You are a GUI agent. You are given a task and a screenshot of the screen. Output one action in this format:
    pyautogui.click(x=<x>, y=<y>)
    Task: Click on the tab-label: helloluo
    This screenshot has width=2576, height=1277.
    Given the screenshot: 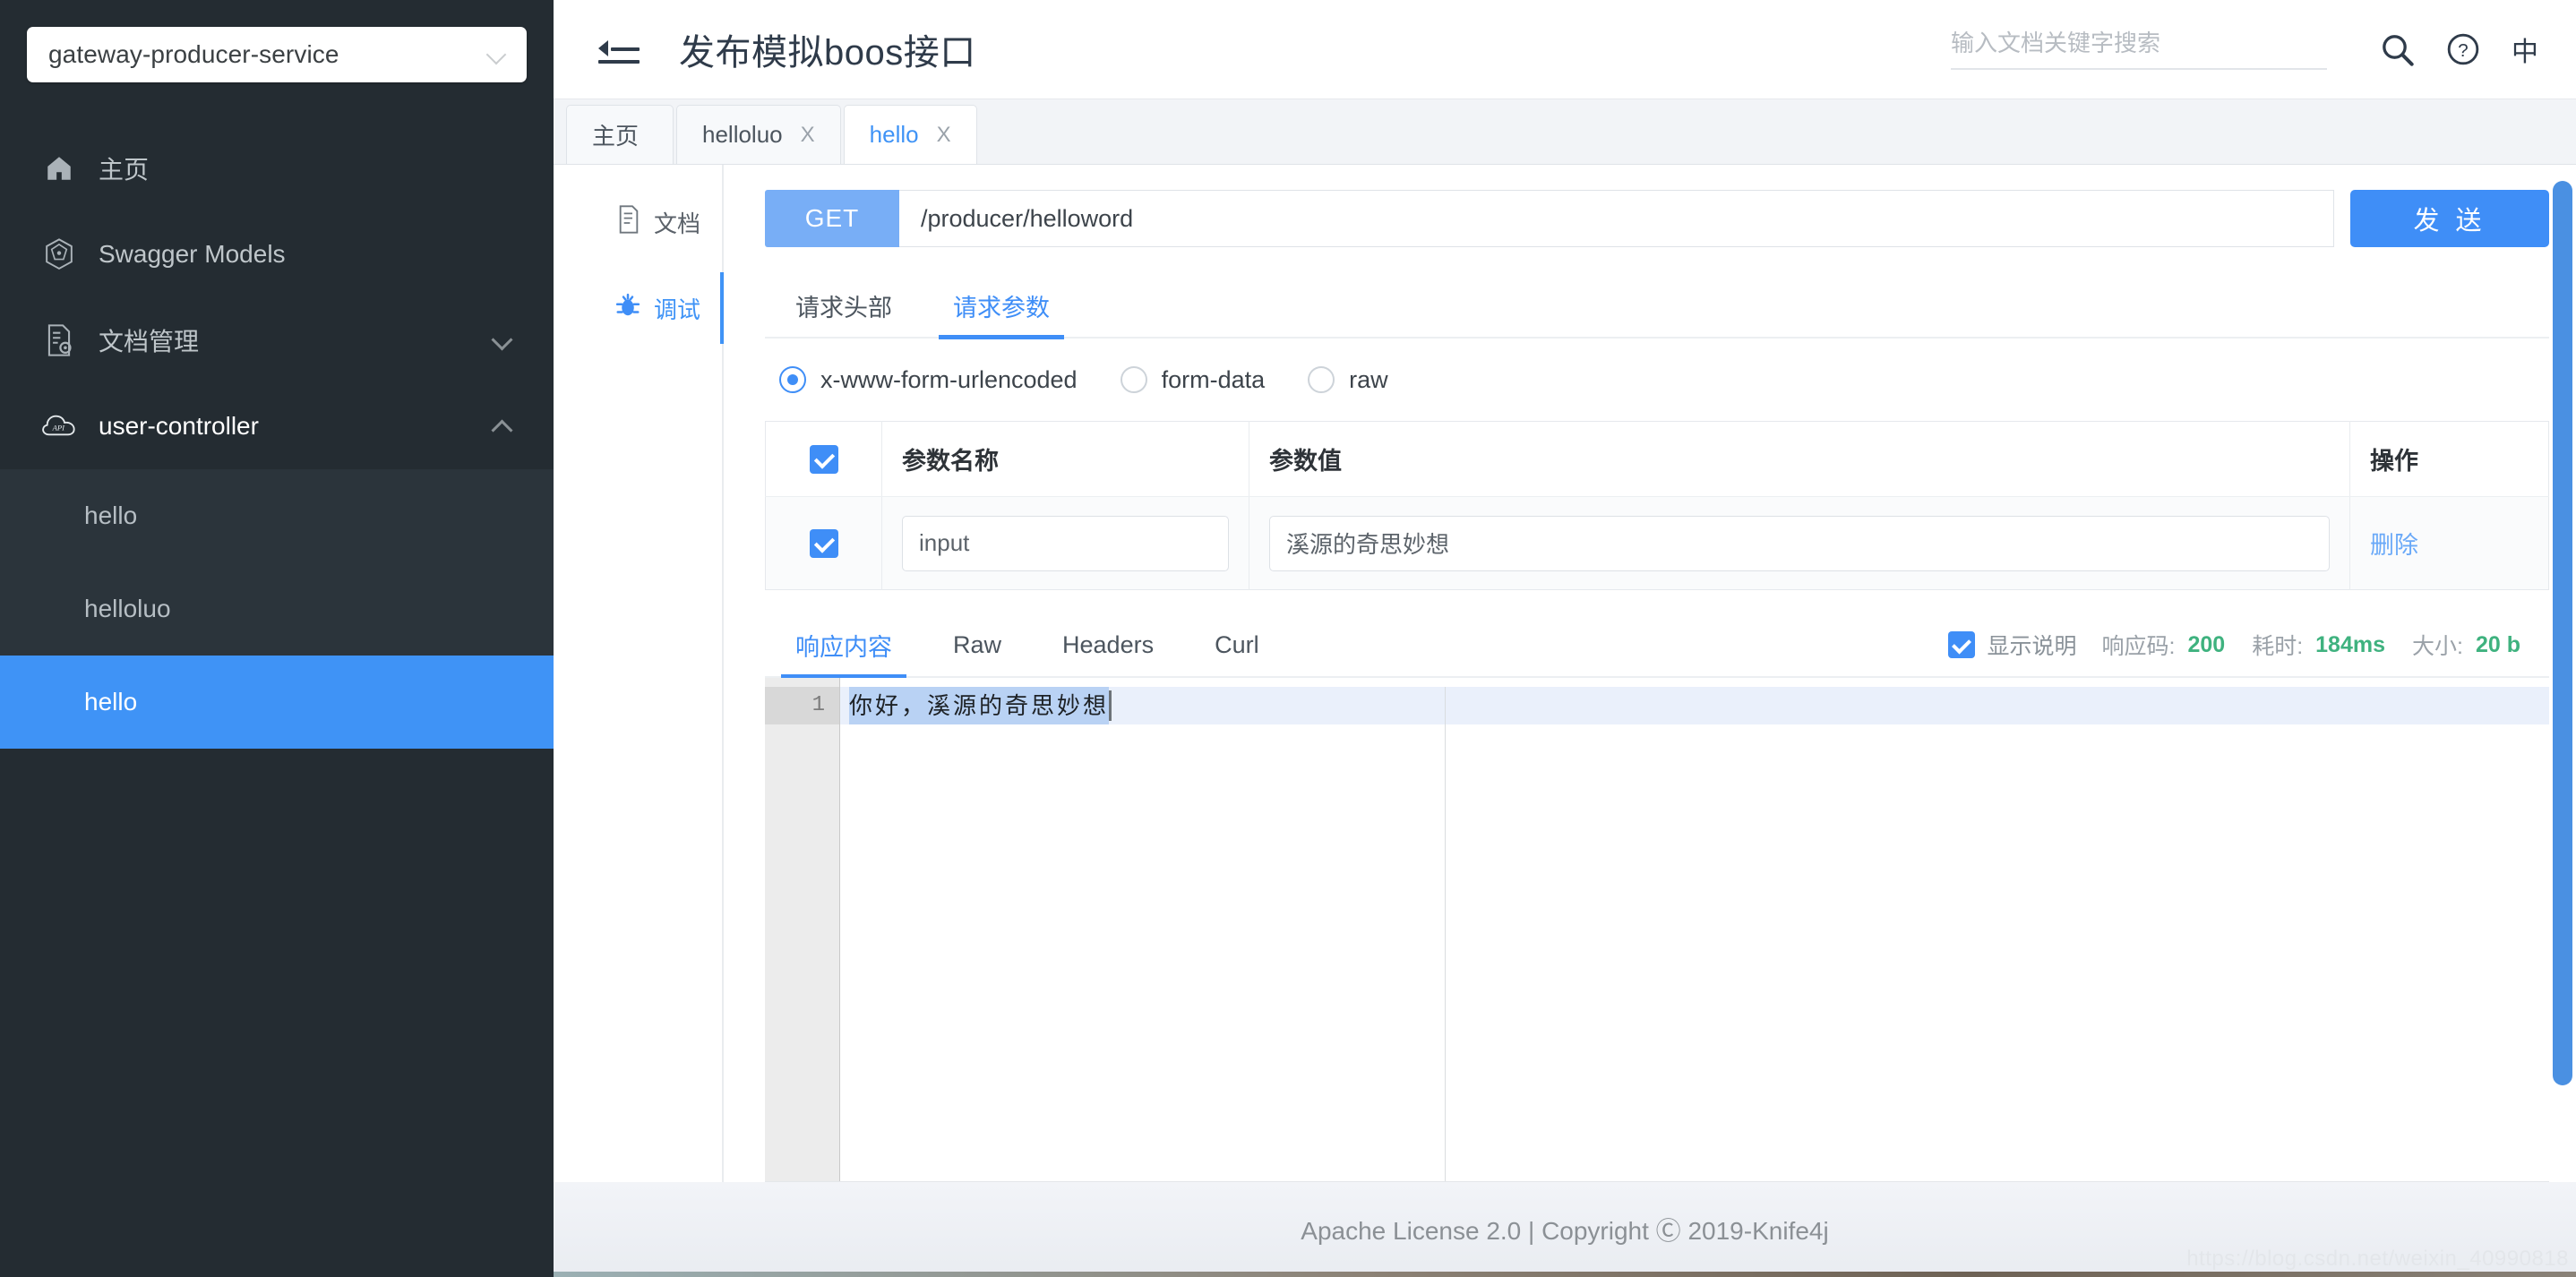 What is the action you would take?
    pyautogui.click(x=742, y=134)
    